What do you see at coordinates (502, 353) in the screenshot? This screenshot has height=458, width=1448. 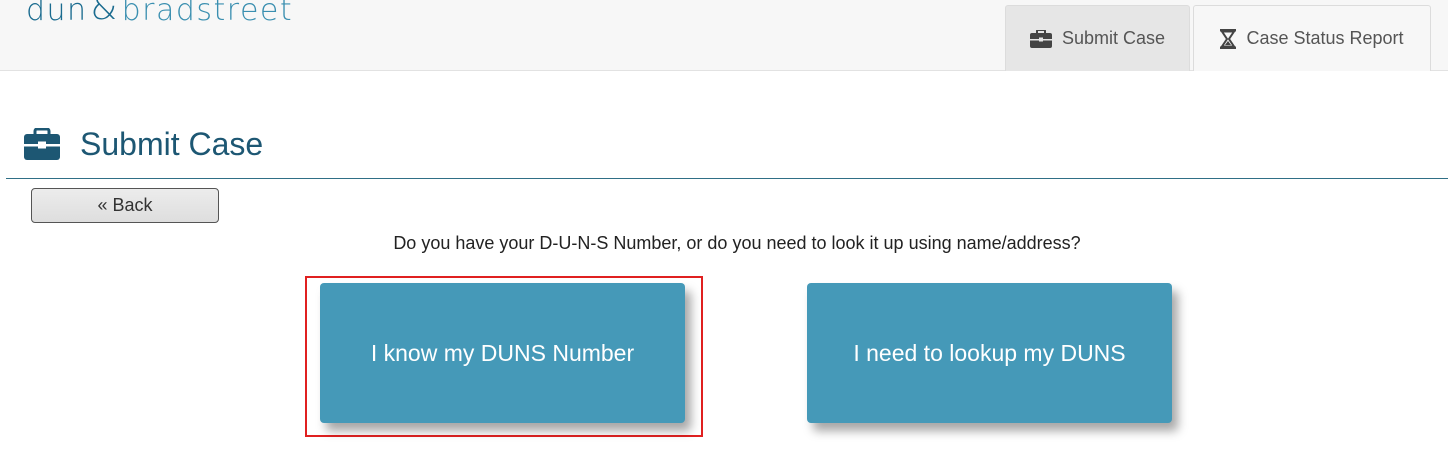 I see `know-duns-button: I know my DUNS Number` at bounding box center [502, 353].